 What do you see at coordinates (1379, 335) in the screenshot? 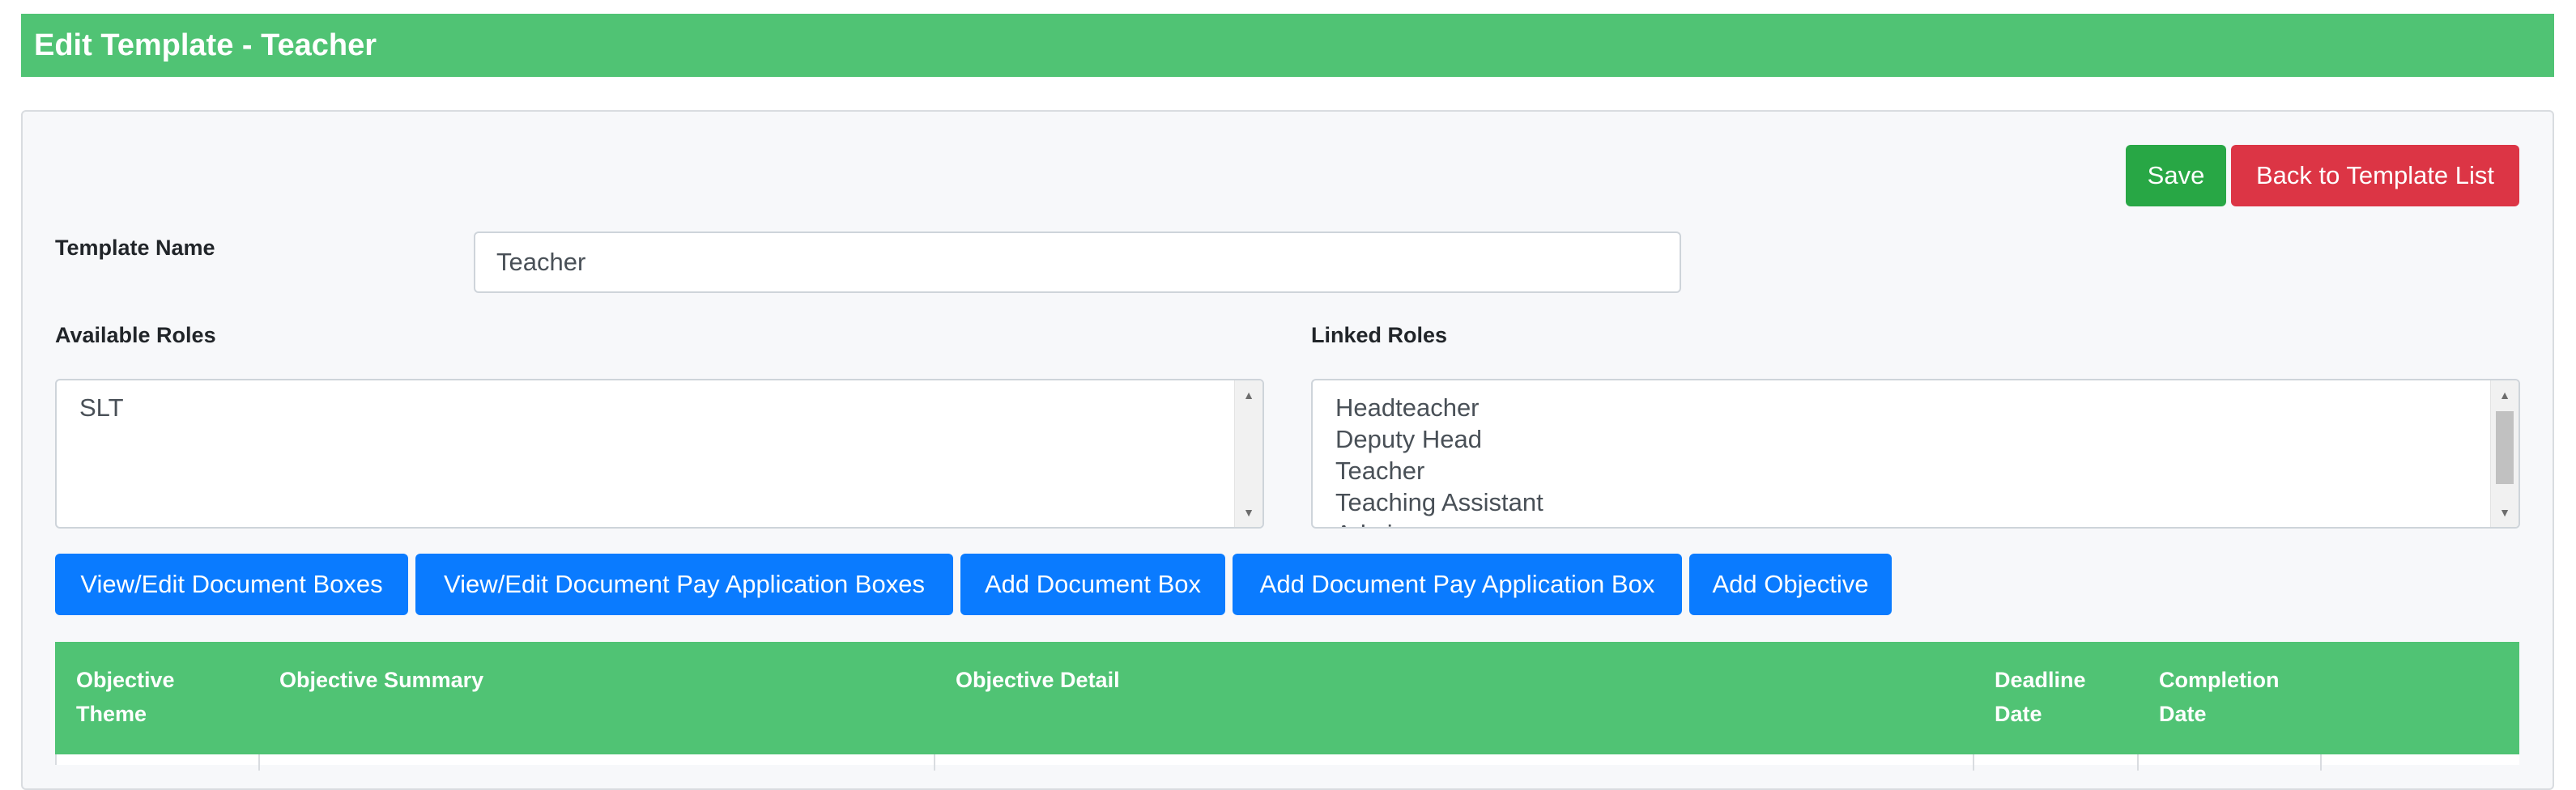
I see `linked-roles-label: Linked Roles` at bounding box center [1379, 335].